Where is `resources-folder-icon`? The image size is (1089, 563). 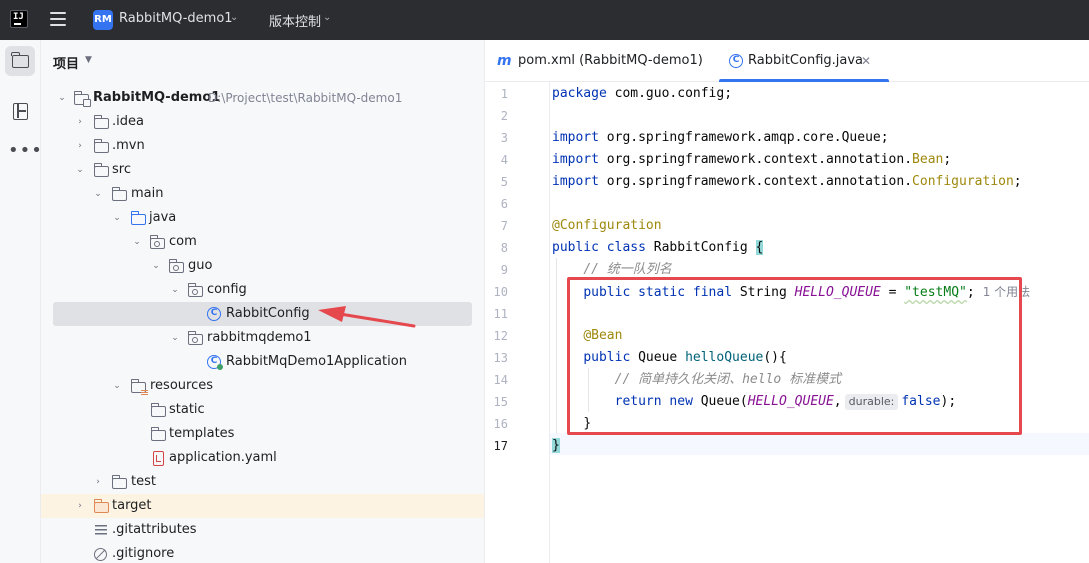
resources-folder-icon is located at coordinates (139, 387).